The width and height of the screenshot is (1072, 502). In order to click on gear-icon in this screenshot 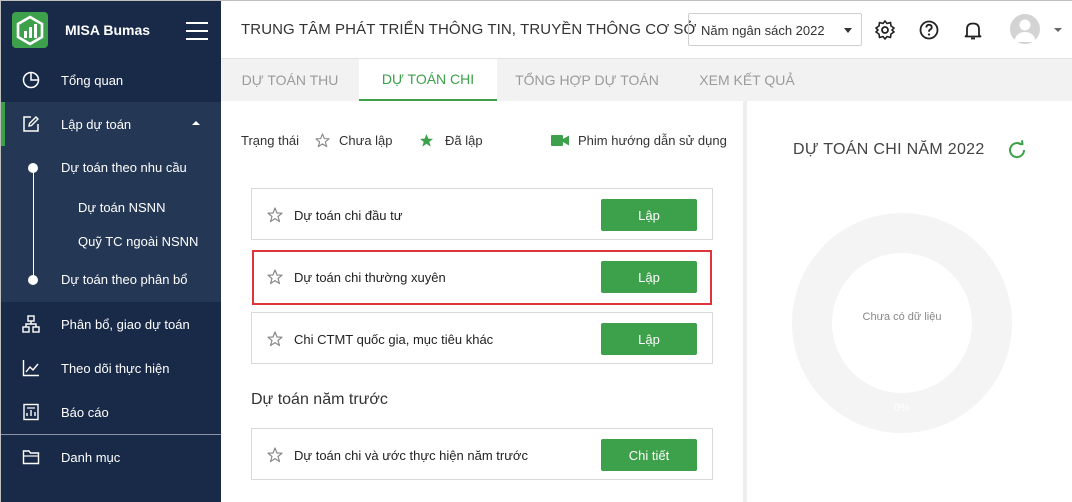, I will do `click(885, 30)`.